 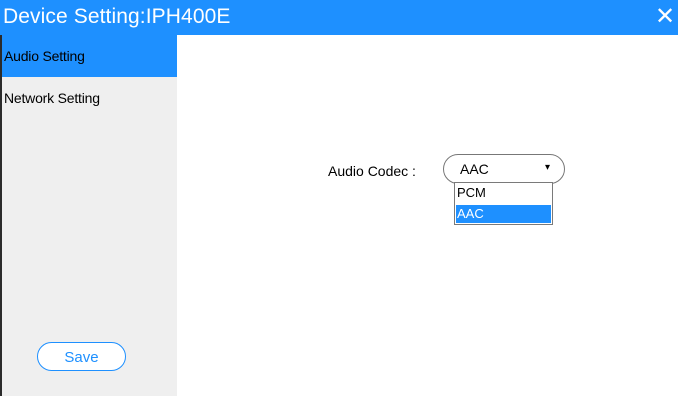 What do you see at coordinates (503, 193) in the screenshot?
I see `dropdown-option-pcm: PCM` at bounding box center [503, 193].